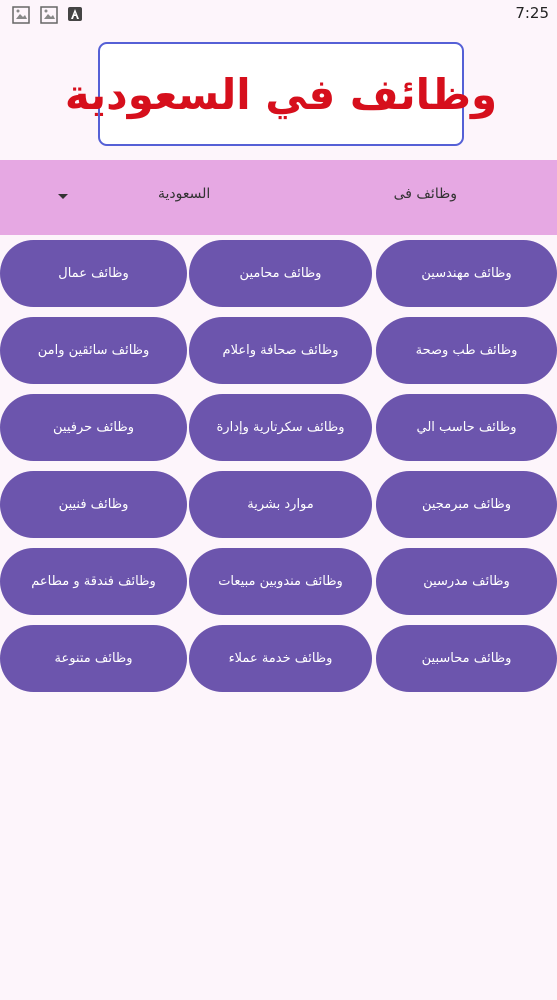  I want to click on filter-bar: وظائف فى السعودية, so click(278, 197).